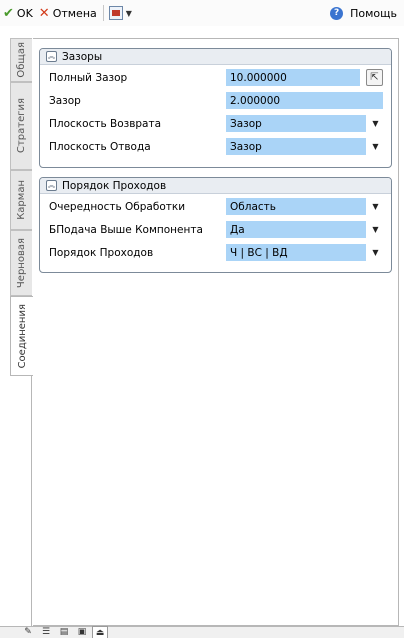  I want to click on tab-general-label: Общая, so click(21, 60).